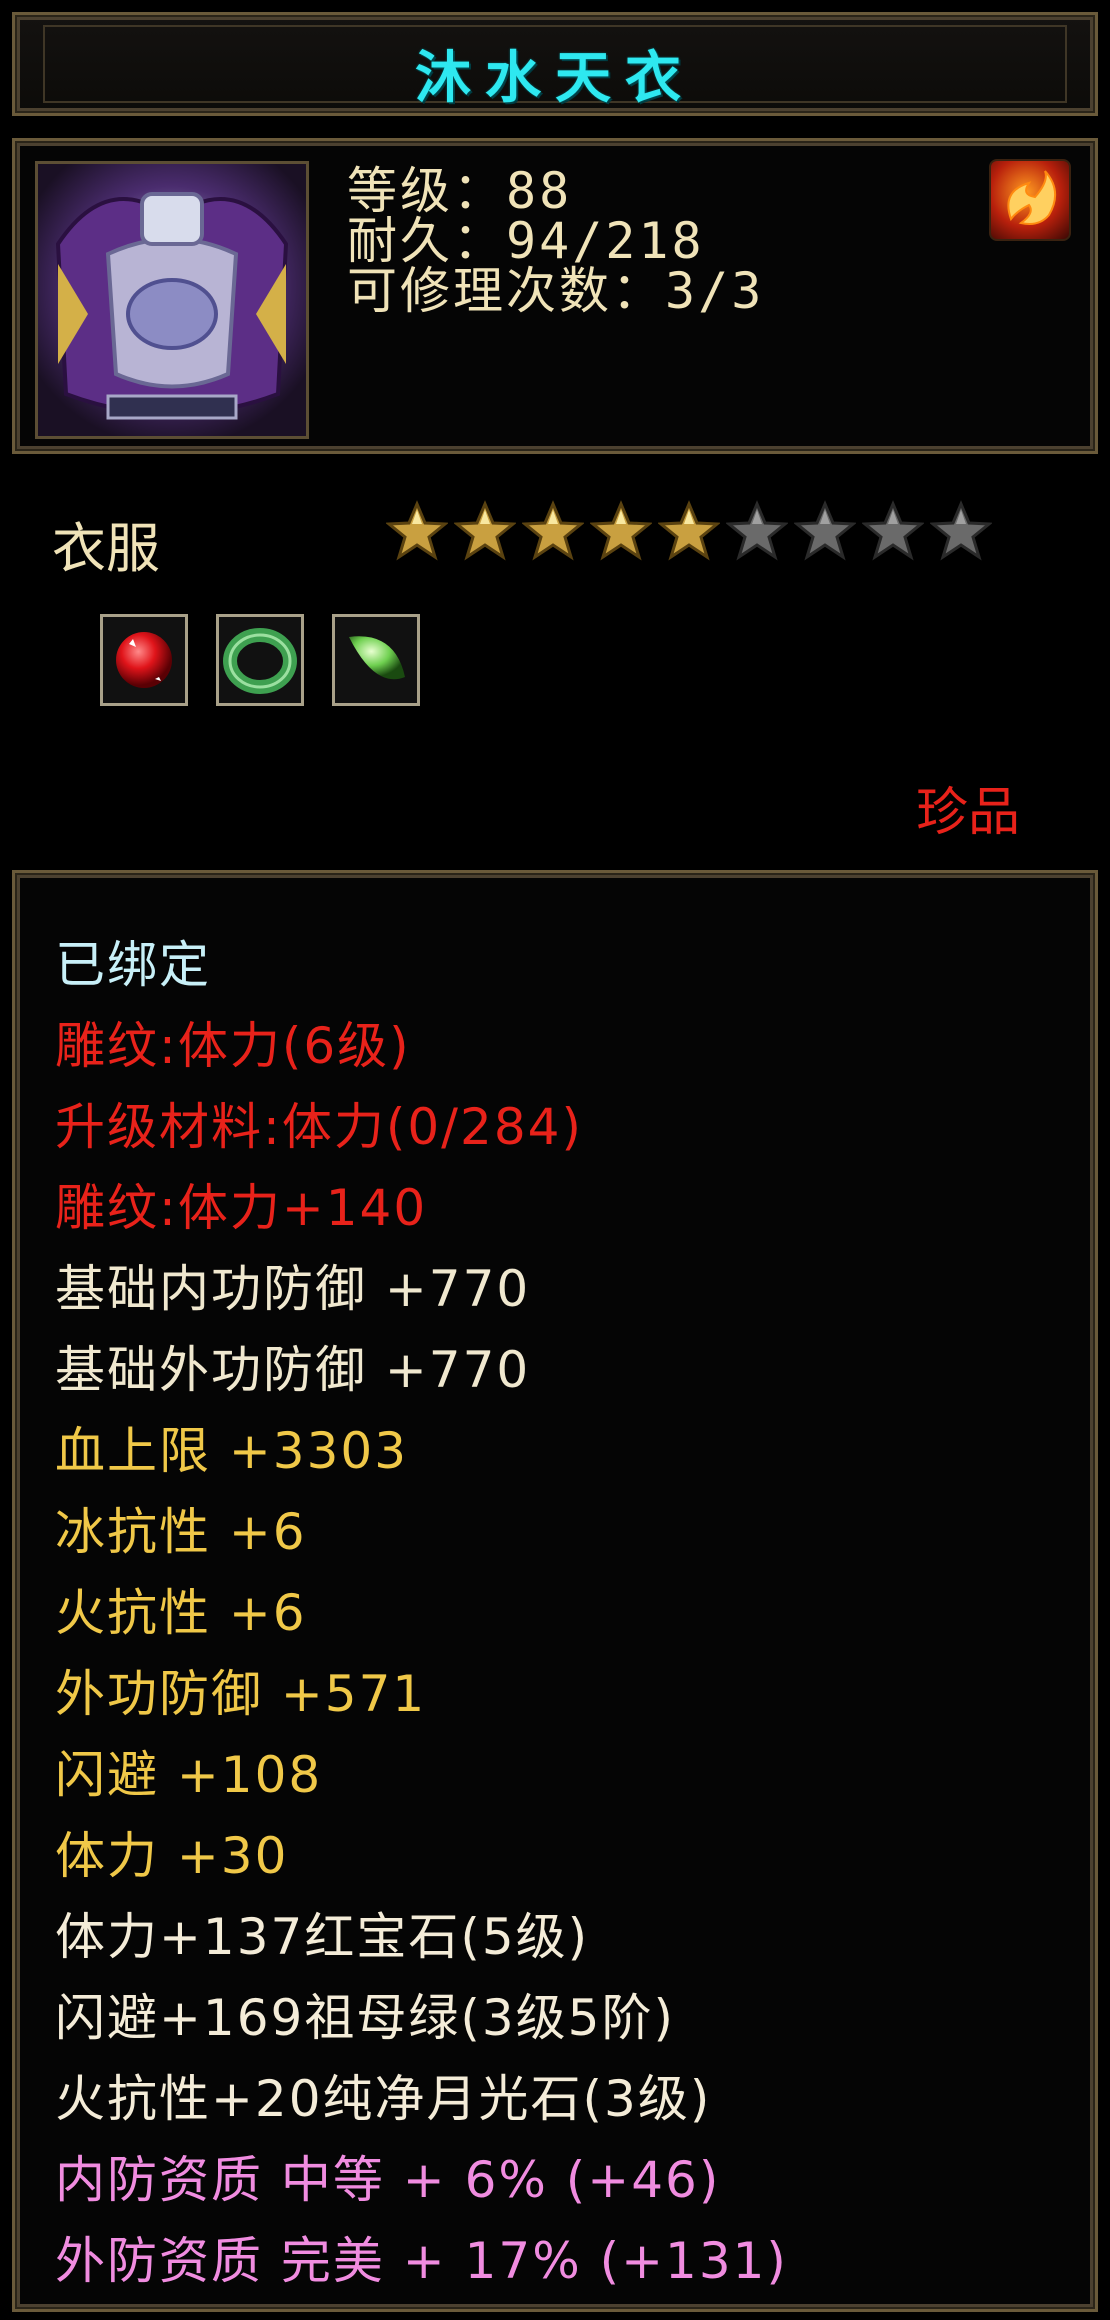 The width and height of the screenshot is (1110, 2320). Describe the element at coordinates (181, 1613) in the screenshot. I see `attribute-line: 火抗性 +6` at that location.